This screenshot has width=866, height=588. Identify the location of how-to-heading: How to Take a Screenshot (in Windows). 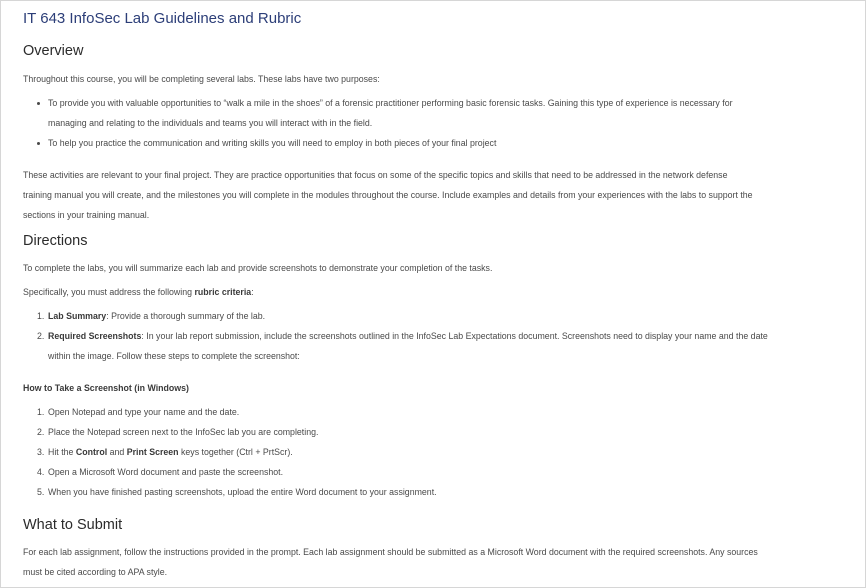
(106, 388).